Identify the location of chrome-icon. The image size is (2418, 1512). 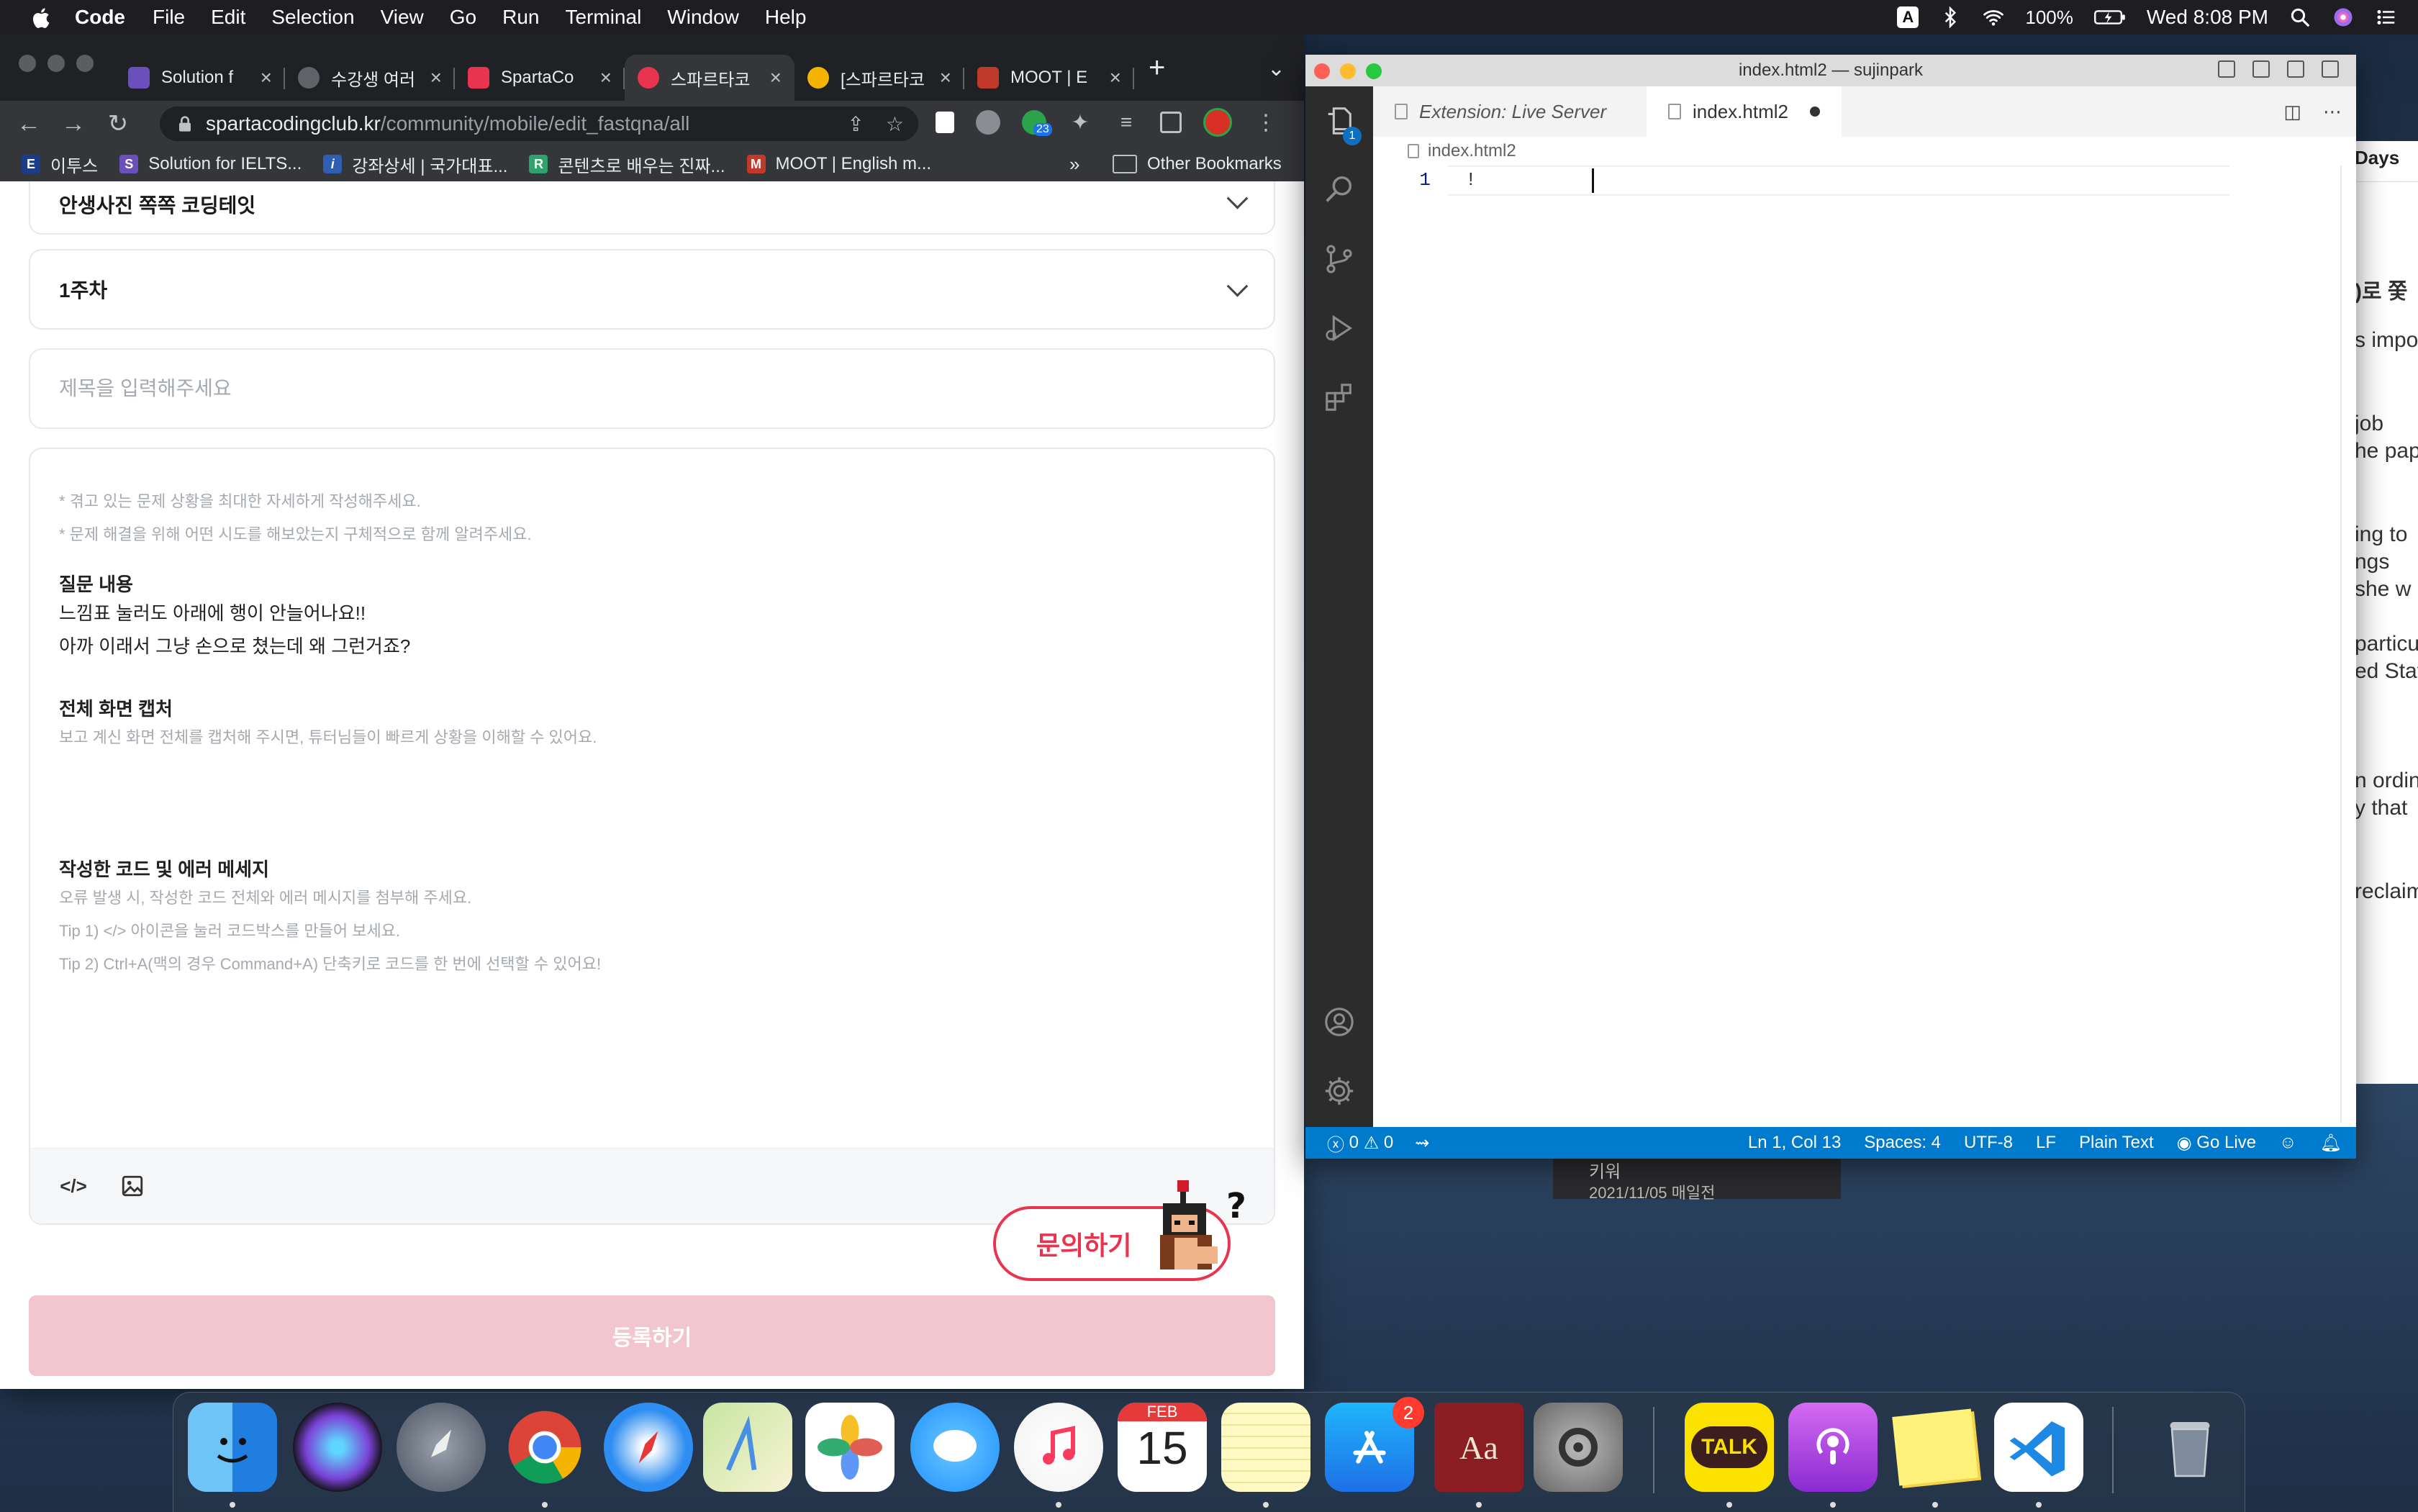
(544, 1448).